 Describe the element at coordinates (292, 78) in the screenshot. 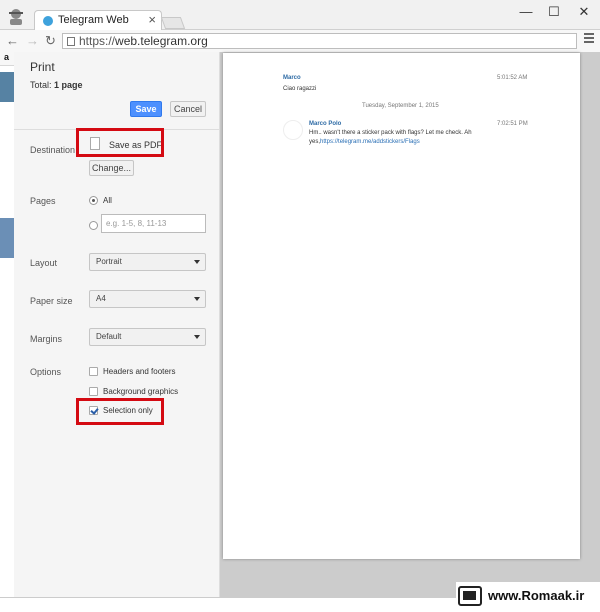

I see `preview-msg1-name: Marco` at that location.